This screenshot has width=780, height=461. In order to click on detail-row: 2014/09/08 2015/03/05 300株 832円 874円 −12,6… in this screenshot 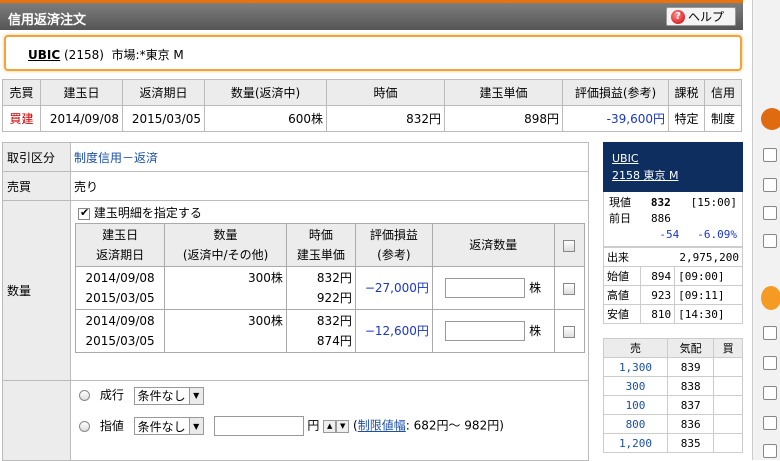, I will do `click(330, 331)`.